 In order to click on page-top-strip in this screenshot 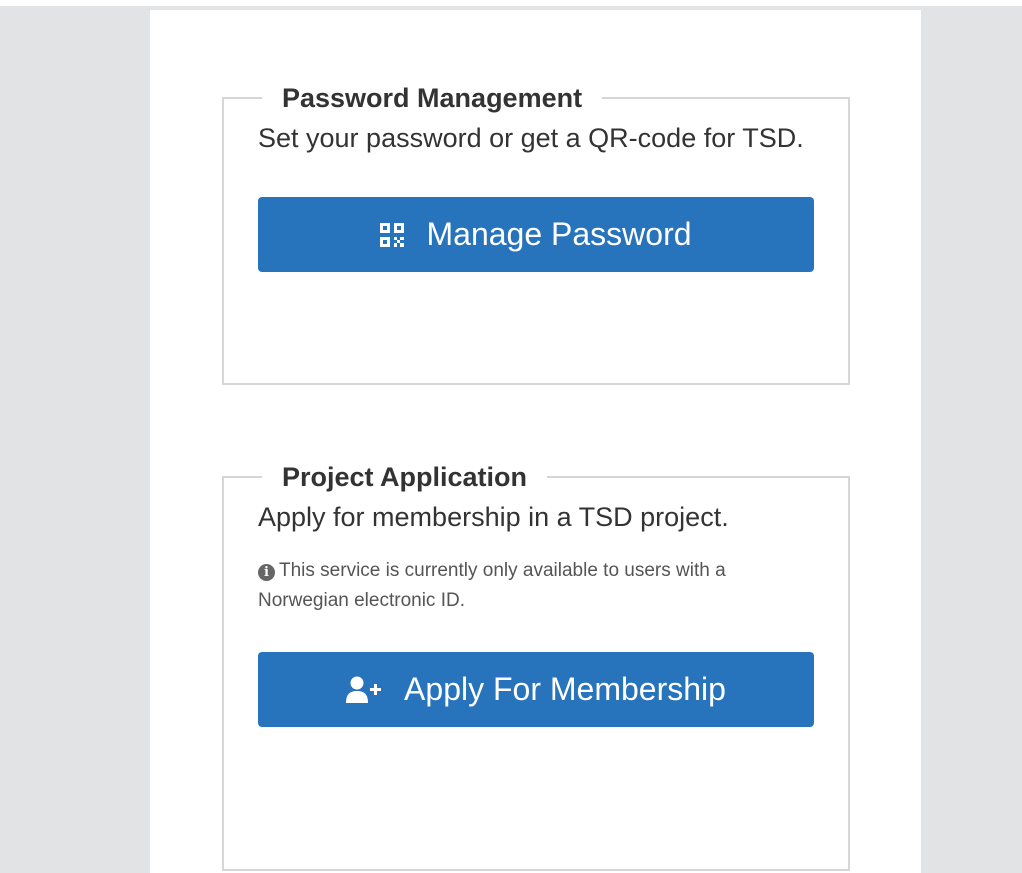, I will do `click(511, 3)`.